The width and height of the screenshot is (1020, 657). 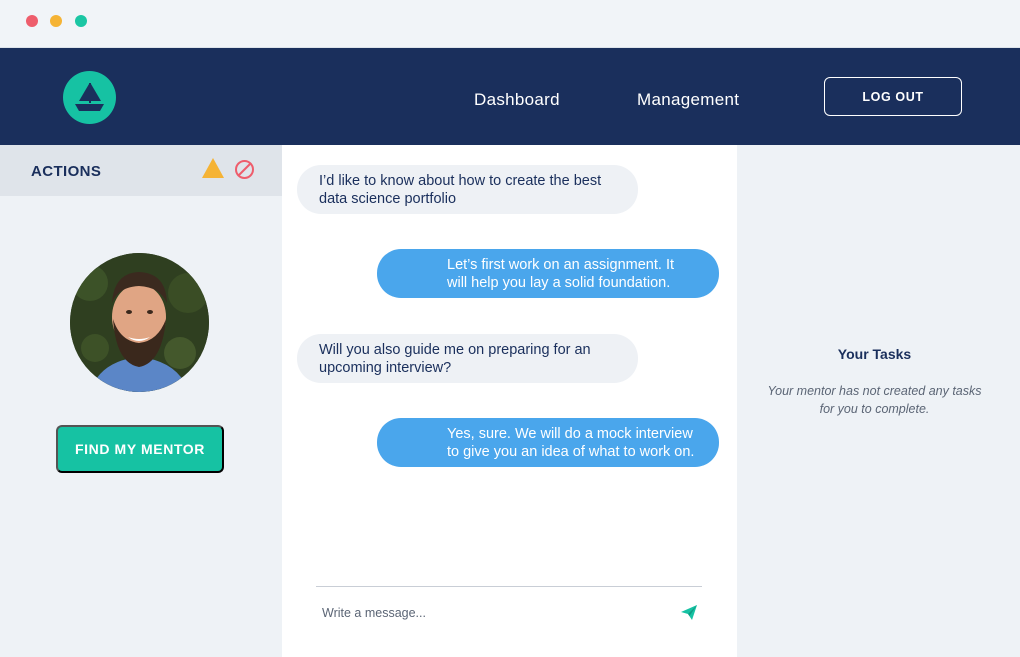 What do you see at coordinates (510, 24) in the screenshot?
I see `window-titlebar` at bounding box center [510, 24].